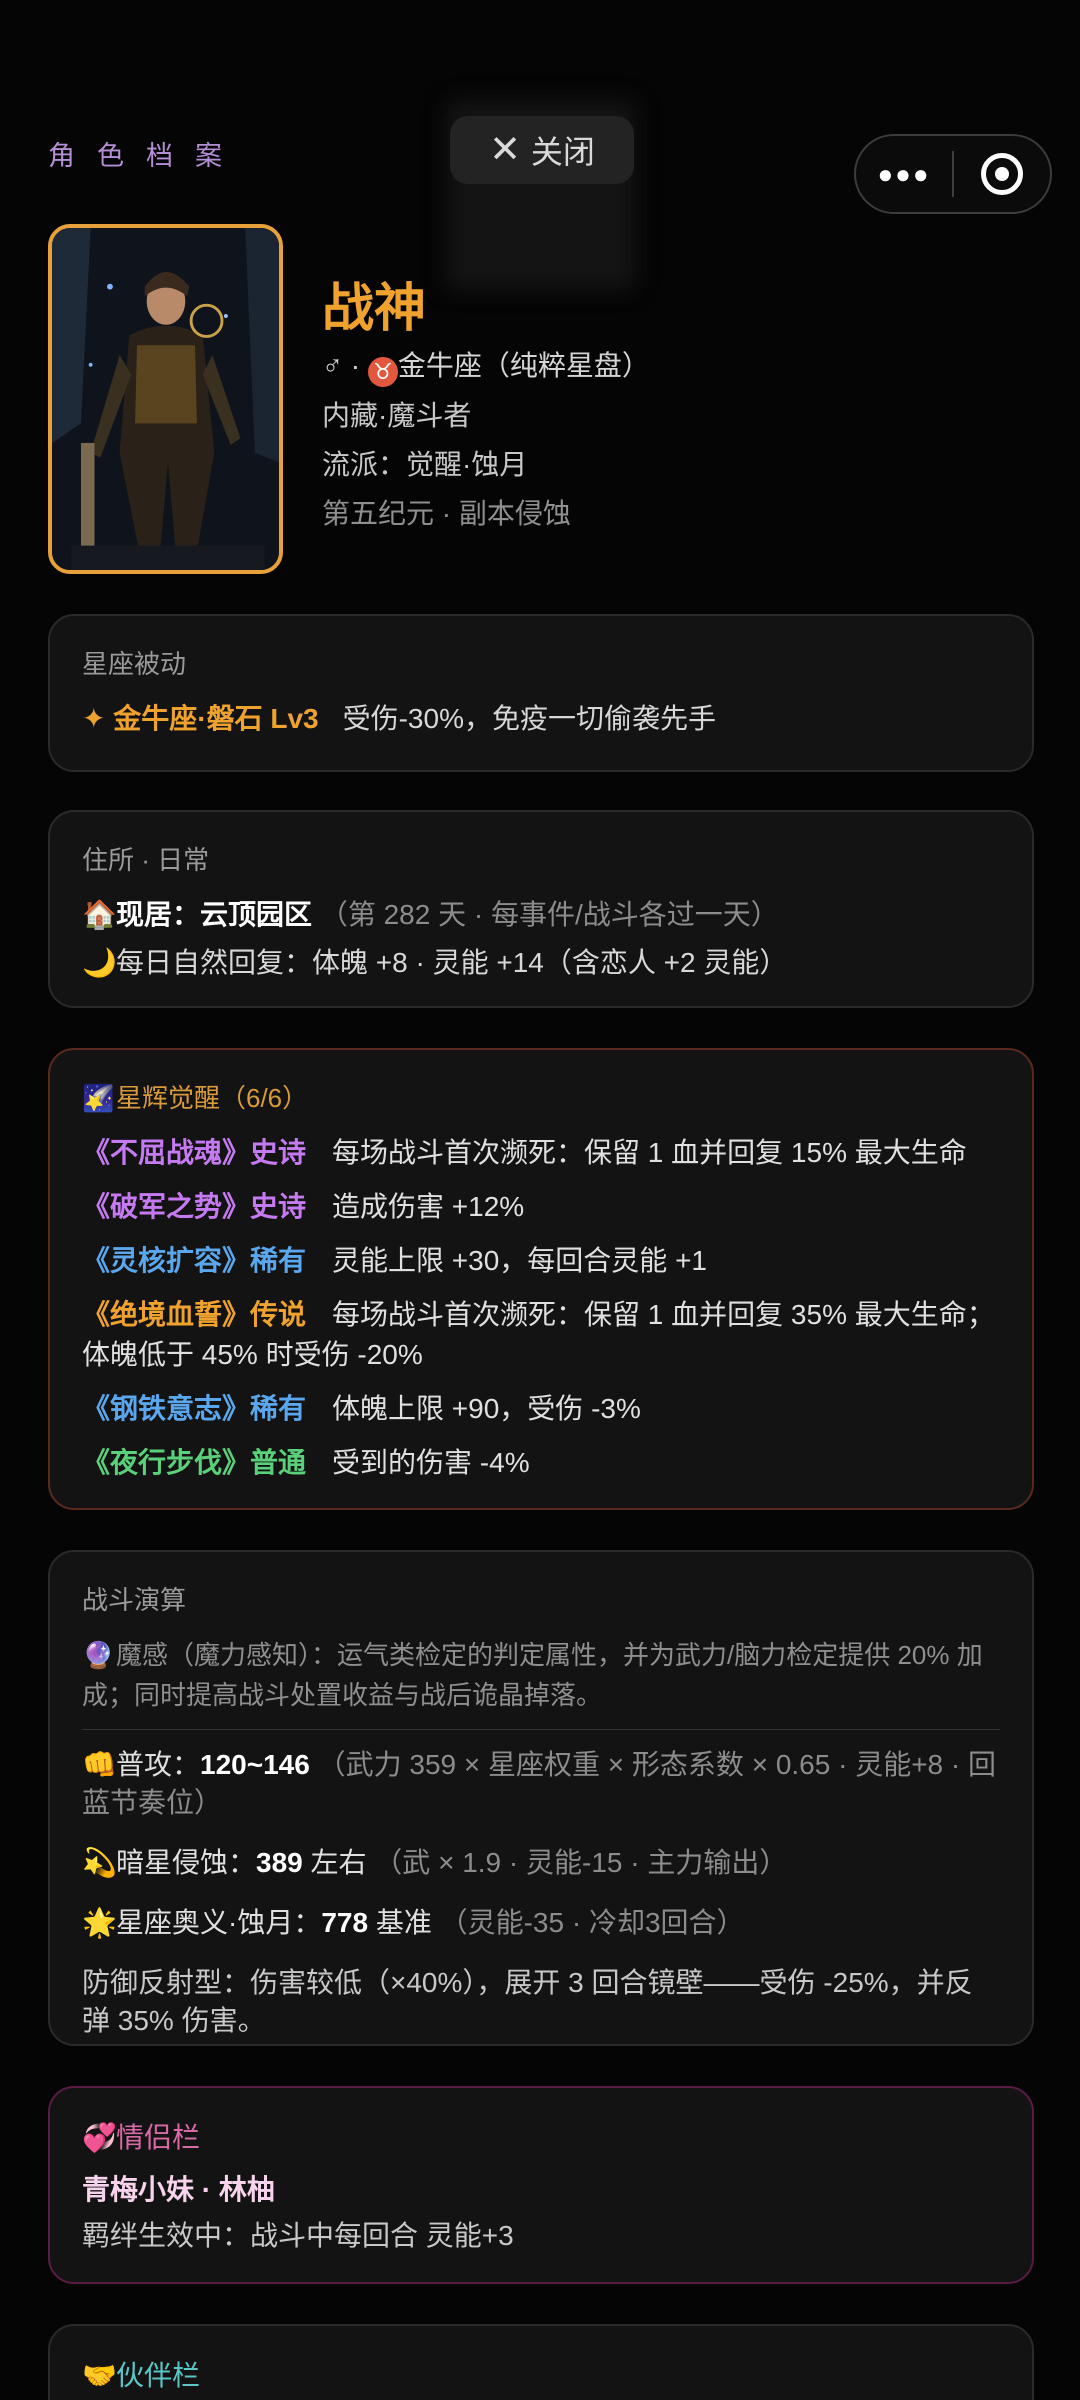 This screenshot has width=1080, height=2400. What do you see at coordinates (541, 2185) in the screenshot?
I see `lover-card: 💞情侣栏 青梅小妹 · 林柚 羁绊生效中：战斗中每回合 灵能+3` at bounding box center [541, 2185].